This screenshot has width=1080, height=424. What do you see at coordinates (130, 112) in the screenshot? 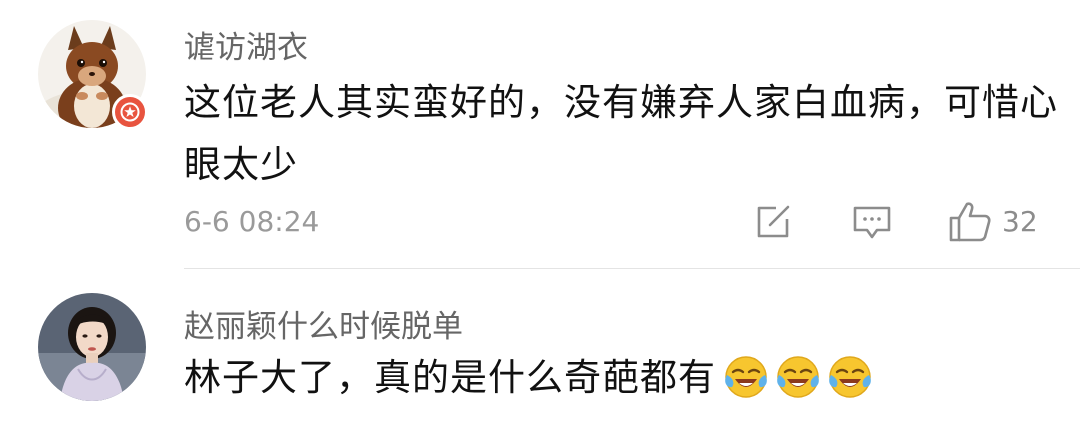
I see `star-badge-icon` at bounding box center [130, 112].